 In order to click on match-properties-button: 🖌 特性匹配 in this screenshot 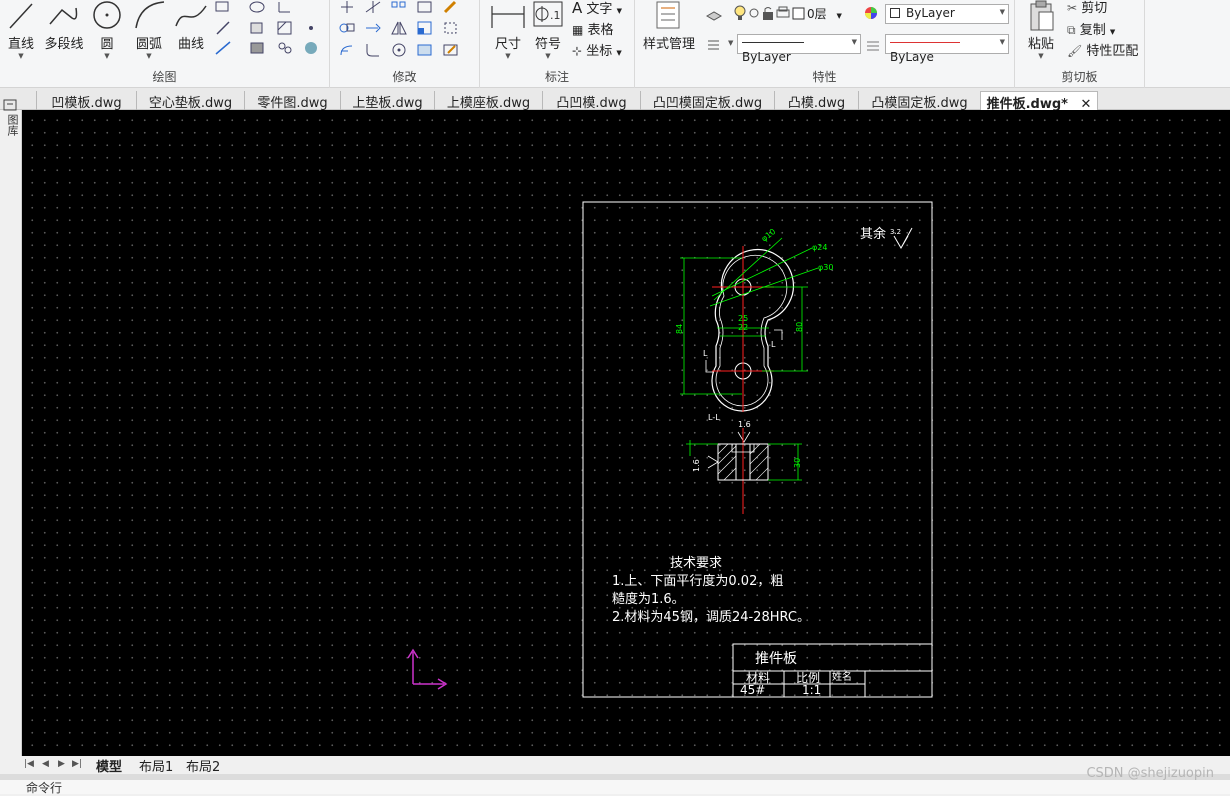, I will do `click(1102, 49)`.